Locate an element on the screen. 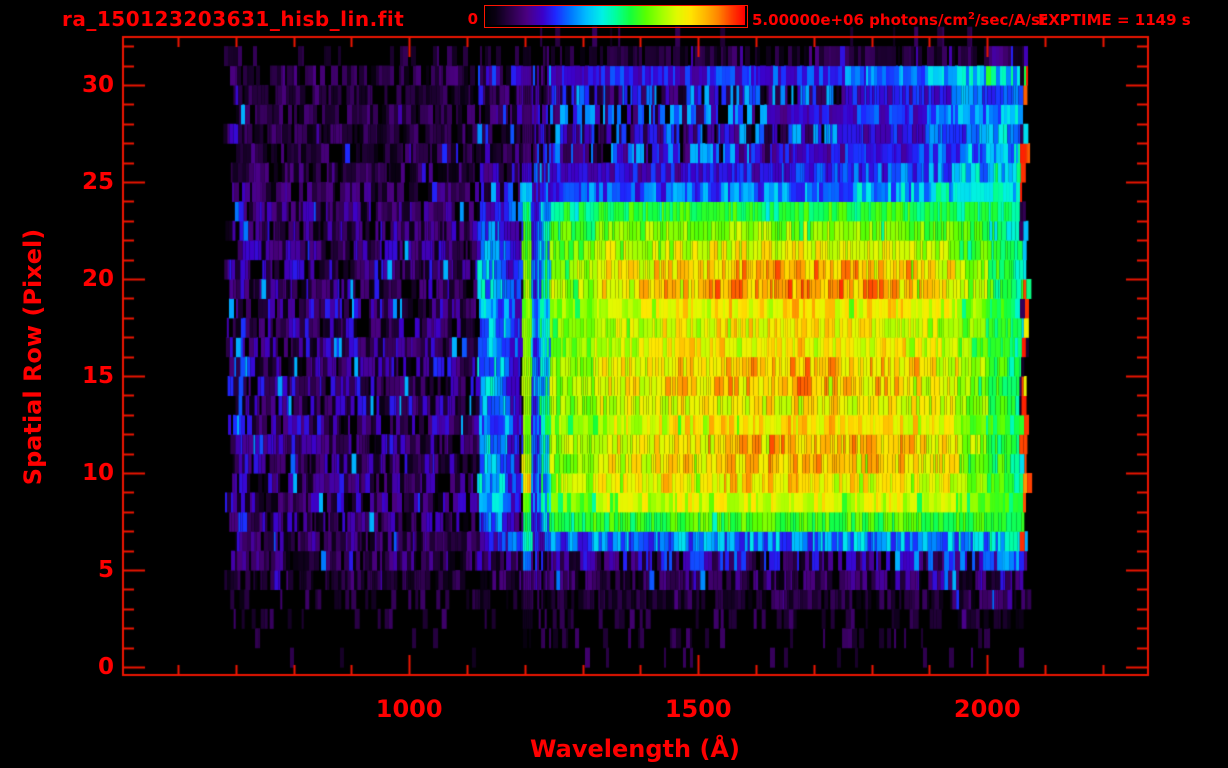 This screenshot has width=1228, height=768. y-tick-label: 15 is located at coordinates (97, 375).